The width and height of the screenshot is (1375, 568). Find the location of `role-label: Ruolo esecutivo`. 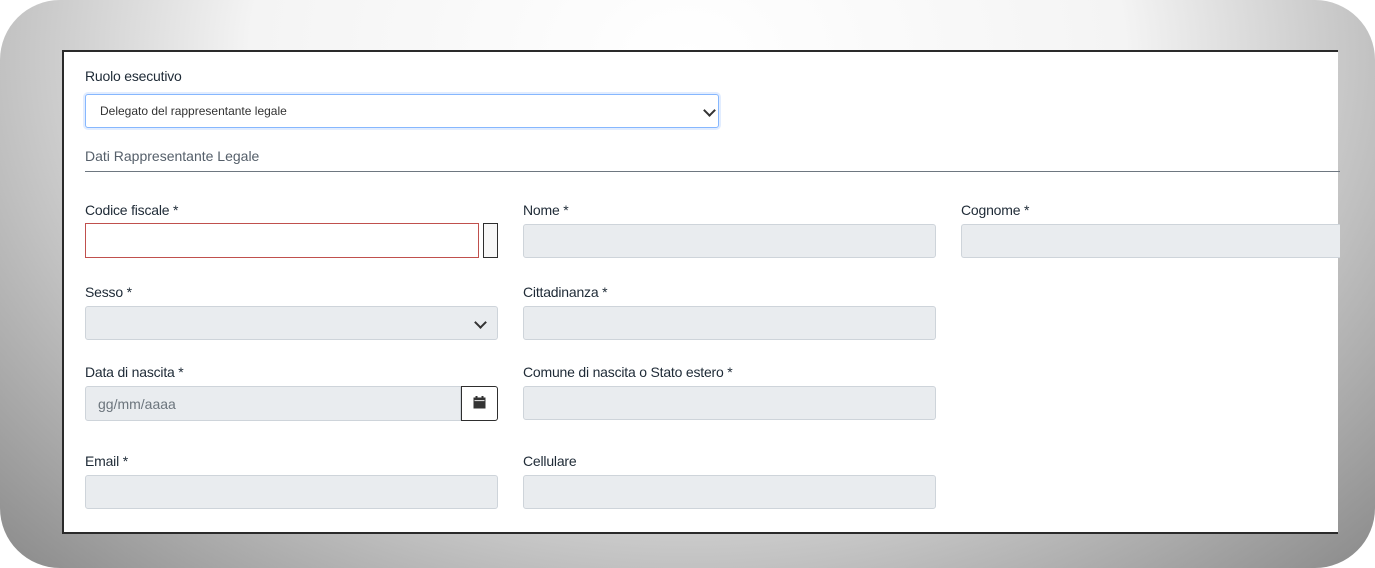

role-label: Ruolo esecutivo is located at coordinates (133, 76).